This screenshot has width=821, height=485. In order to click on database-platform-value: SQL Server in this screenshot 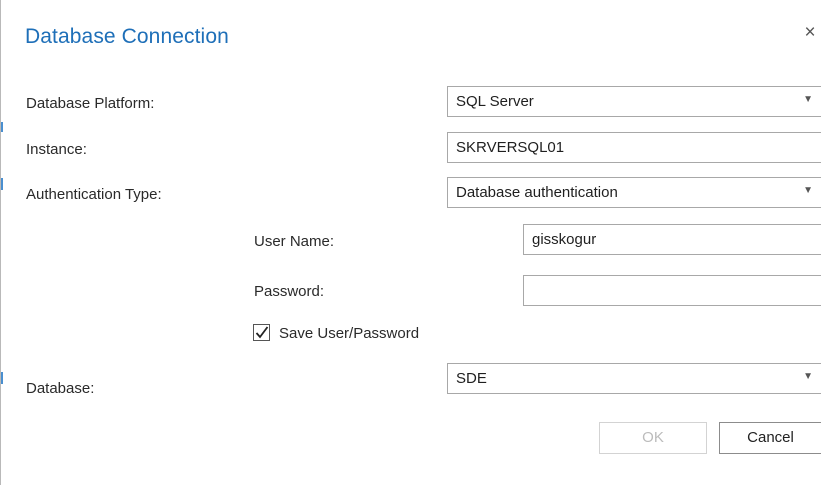, I will do `click(495, 101)`.